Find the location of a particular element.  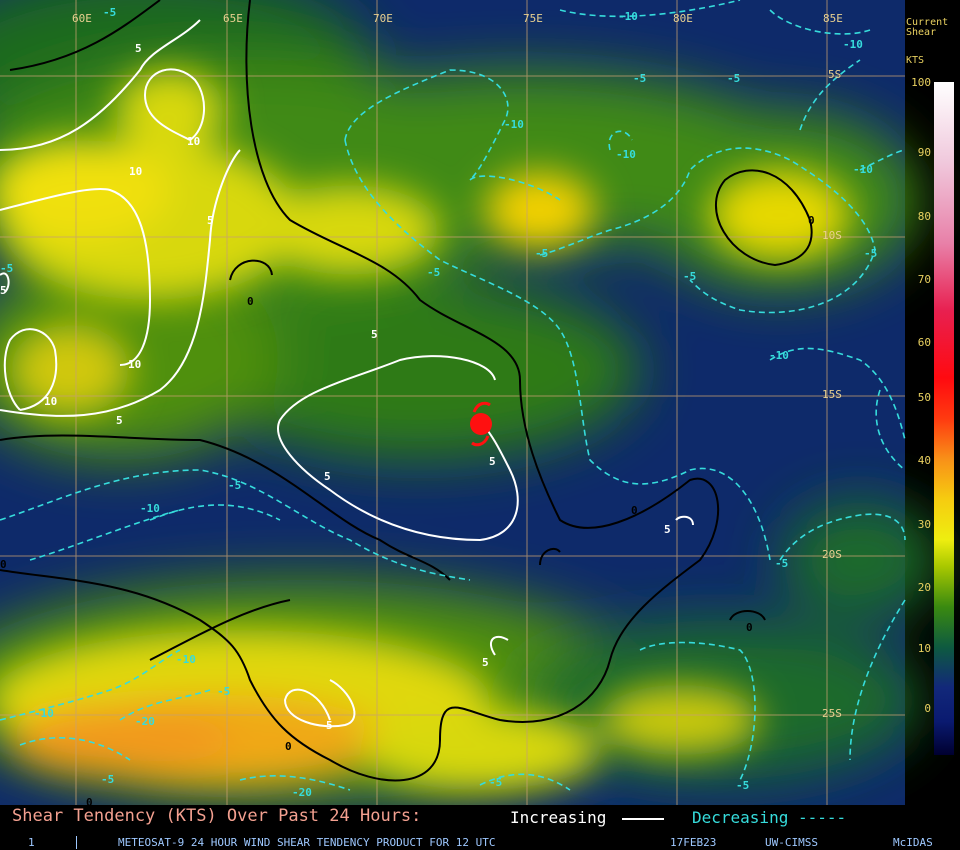

legend-title-line2: Shear is located at coordinates (921, 32).